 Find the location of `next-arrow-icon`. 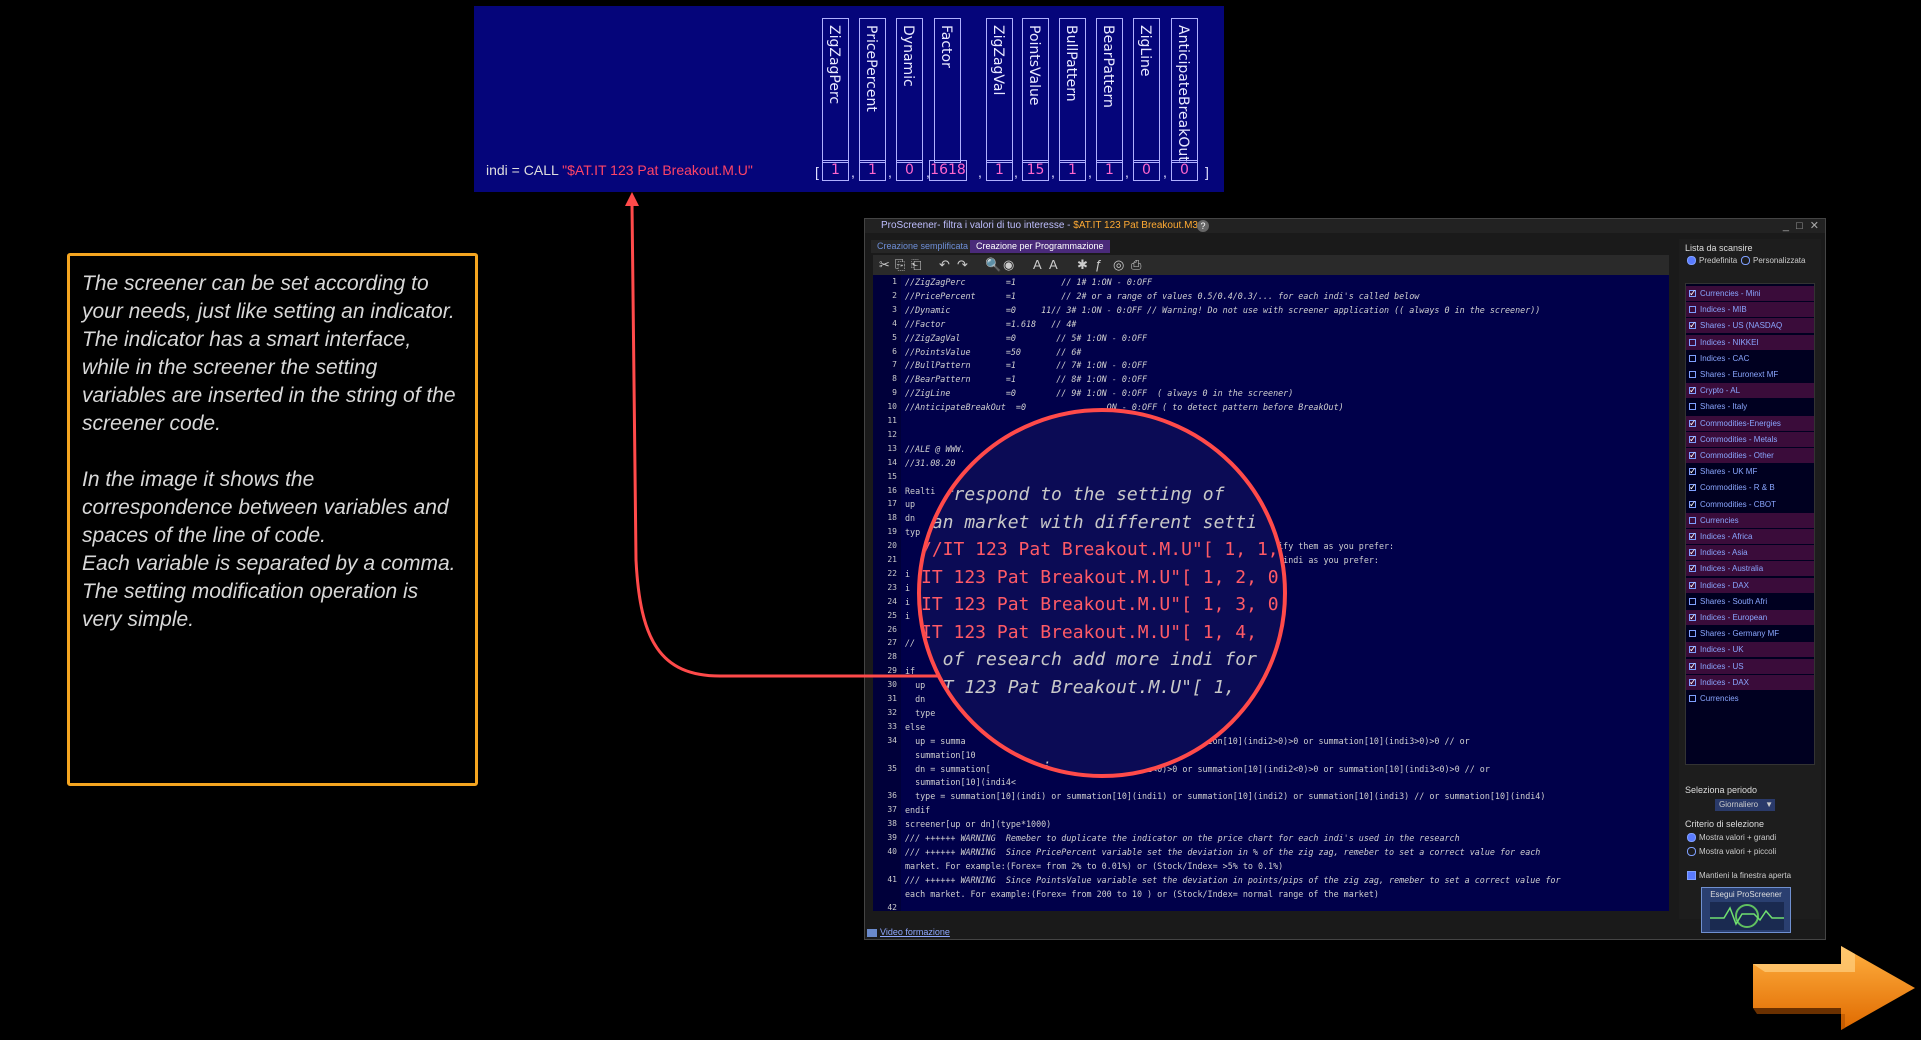

next-arrow-icon is located at coordinates (1832, 989).